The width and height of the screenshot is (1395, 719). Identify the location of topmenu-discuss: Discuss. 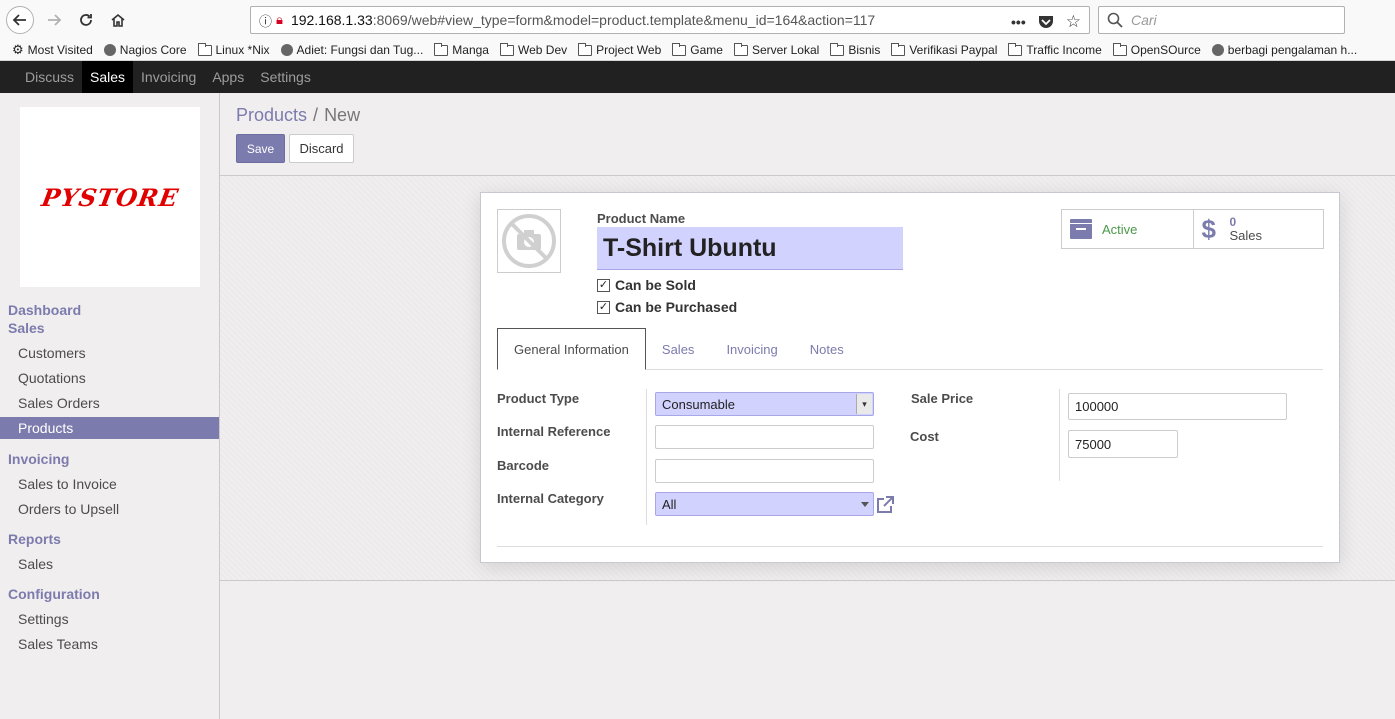
(49, 77).